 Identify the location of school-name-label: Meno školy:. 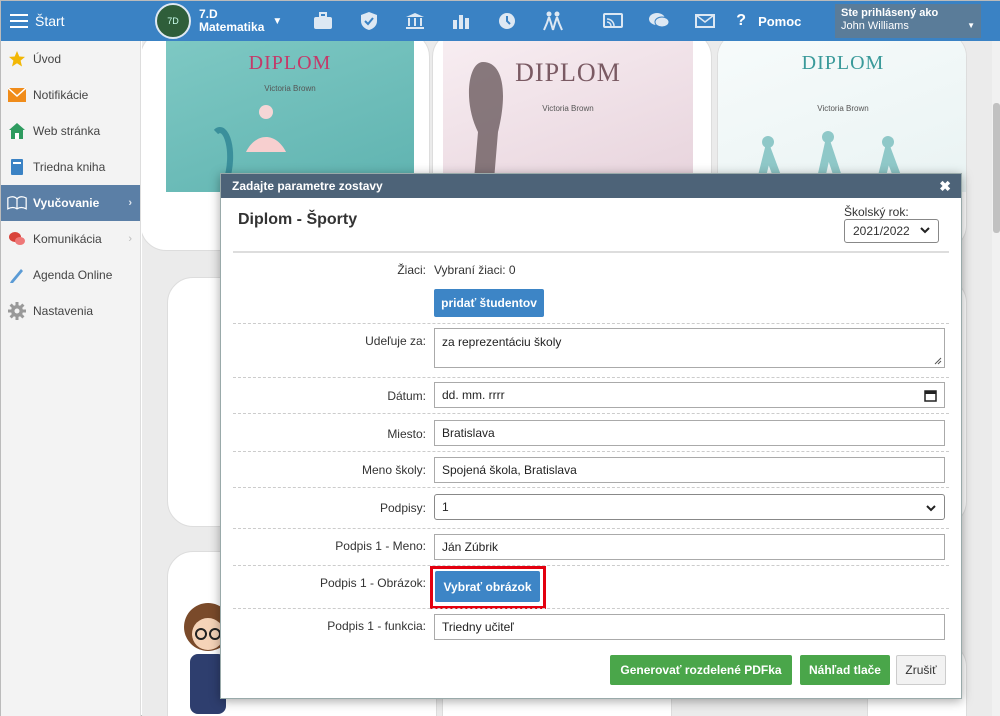
(393, 470).